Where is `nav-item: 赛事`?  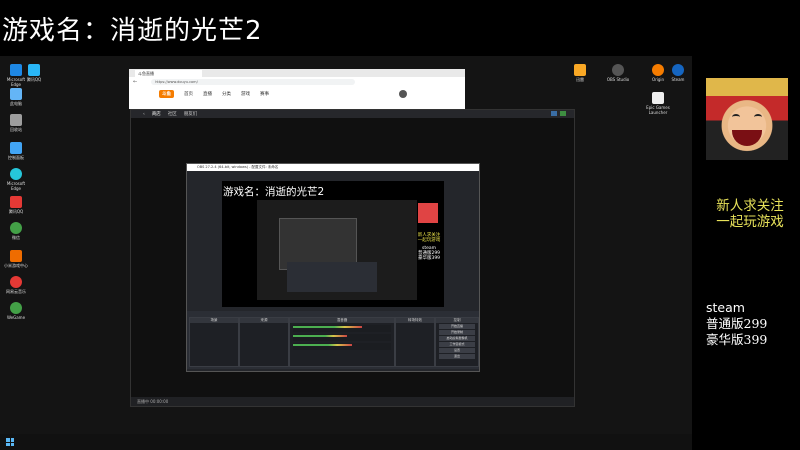 nav-item: 赛事 is located at coordinates (264, 94).